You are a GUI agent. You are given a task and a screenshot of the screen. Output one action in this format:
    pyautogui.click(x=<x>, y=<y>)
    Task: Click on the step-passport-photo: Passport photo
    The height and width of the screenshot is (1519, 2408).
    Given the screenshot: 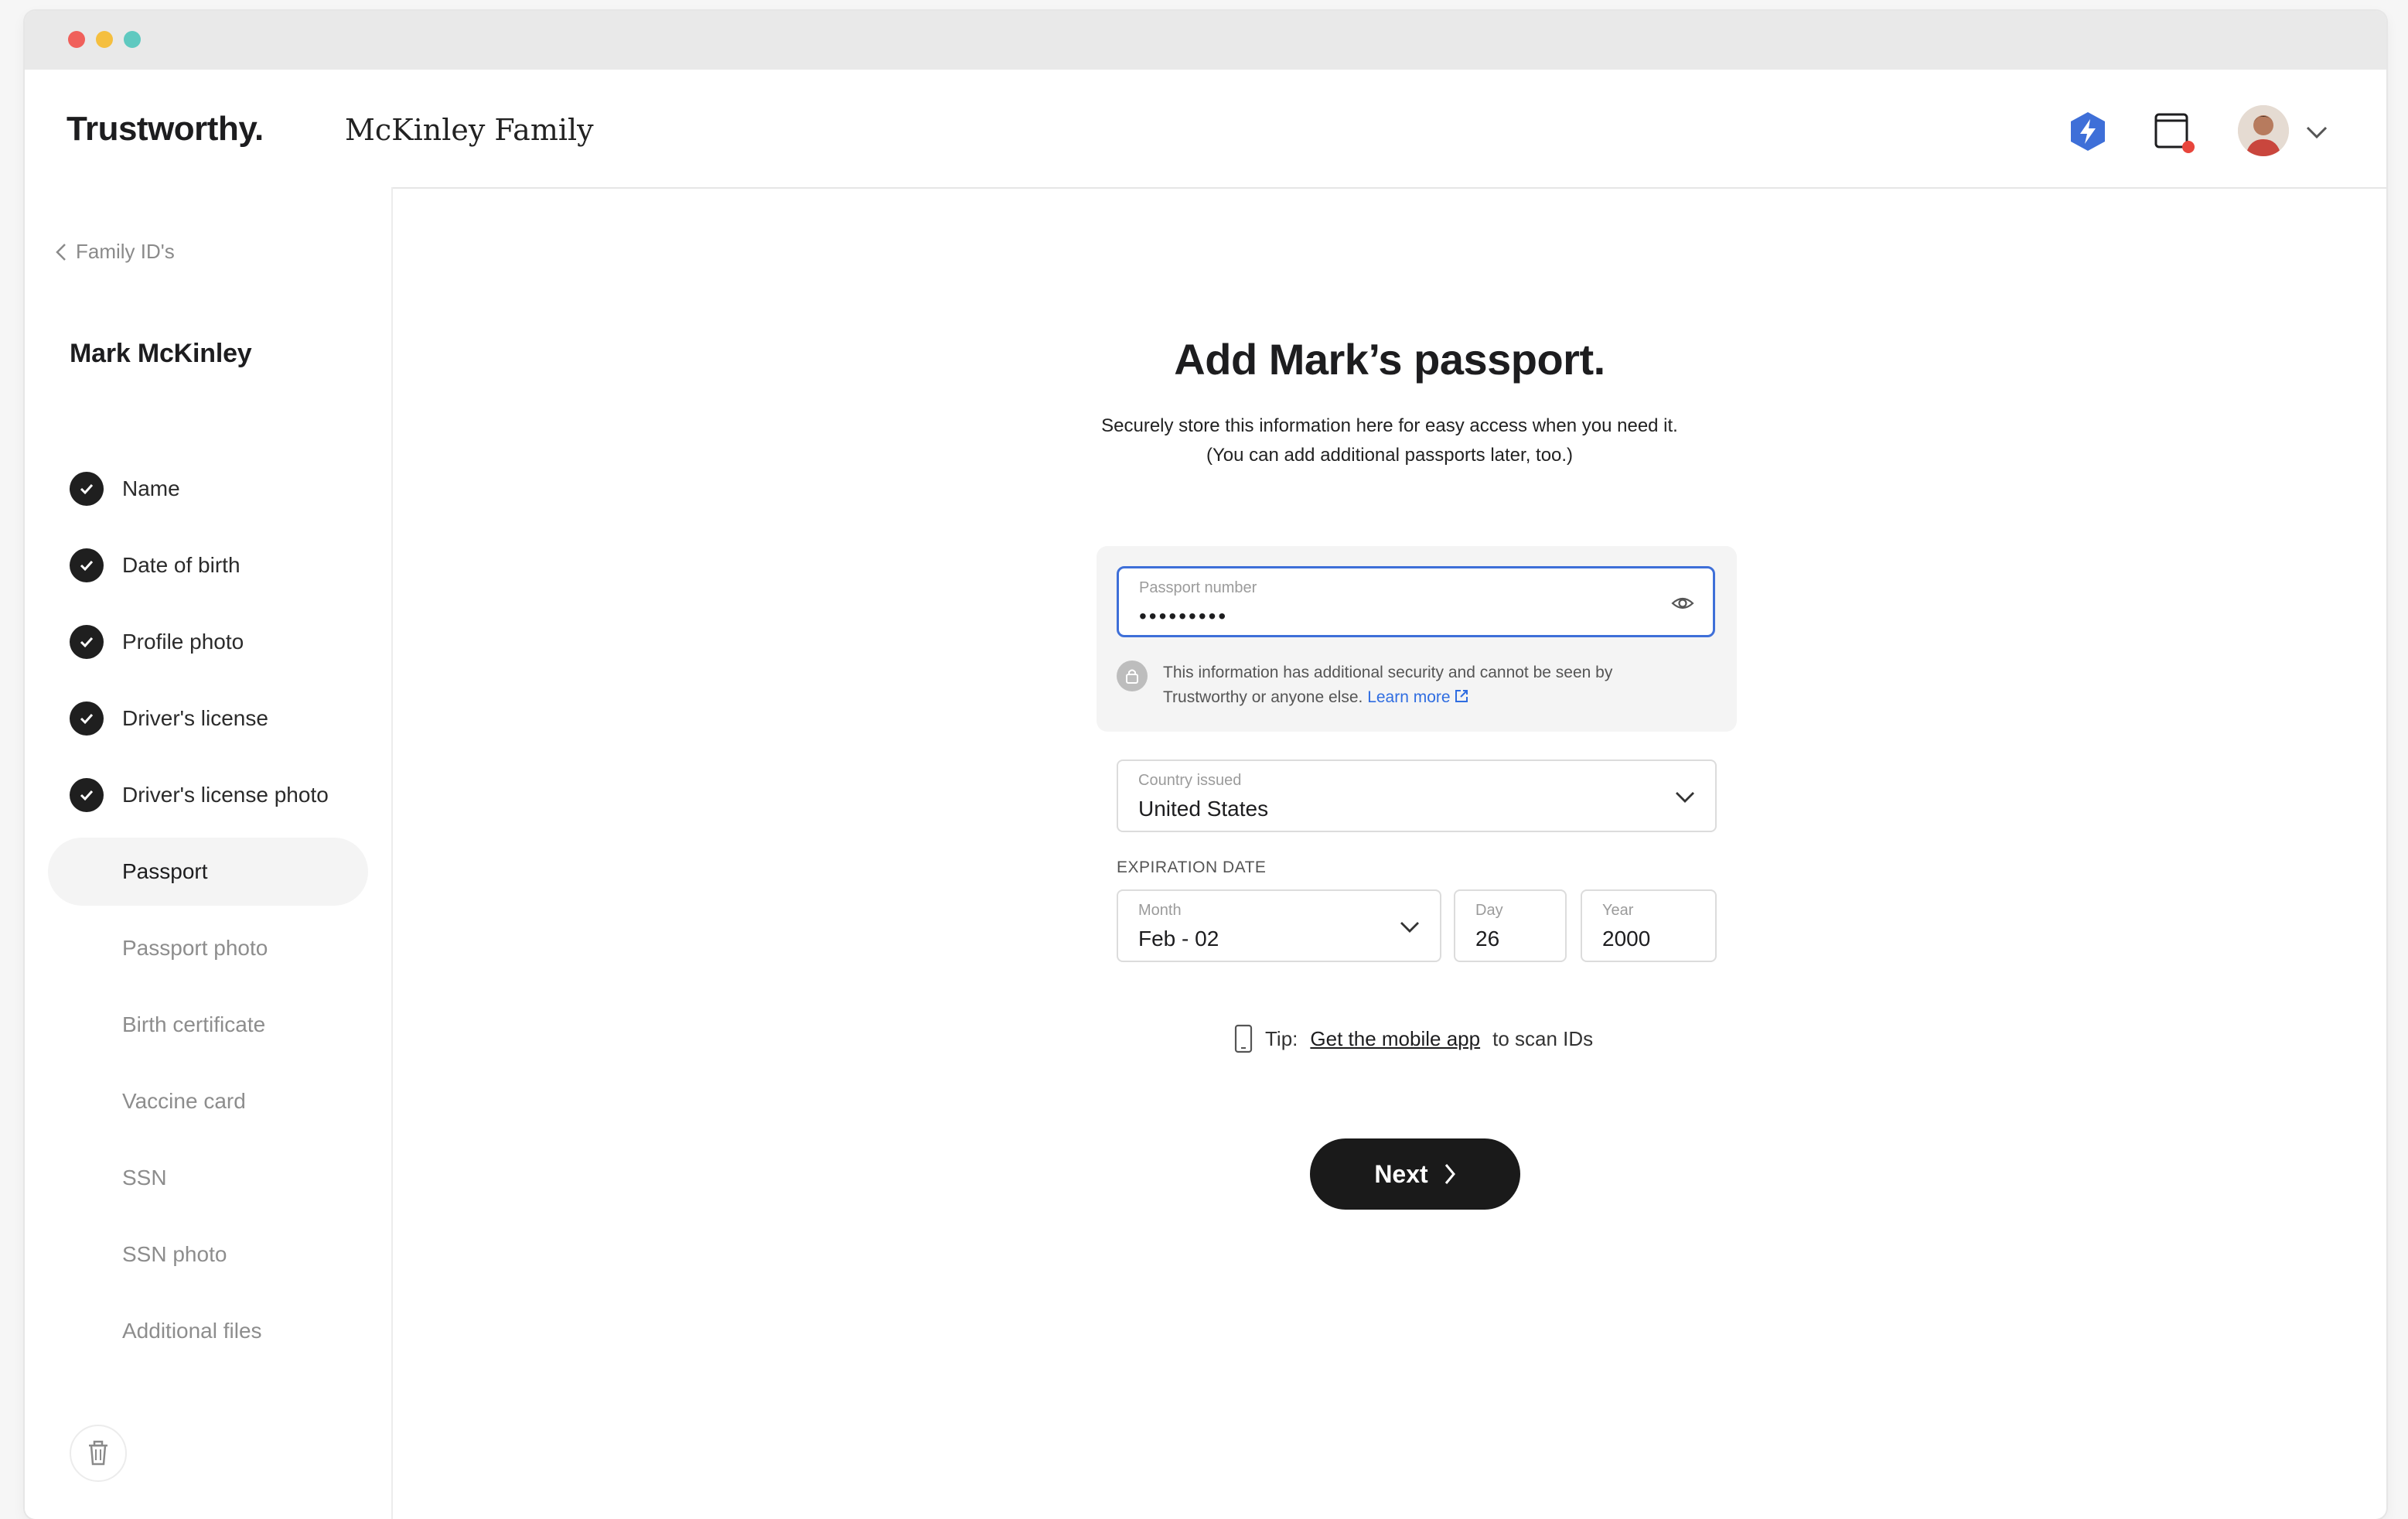 What is the action you would take?
    pyautogui.click(x=208, y=948)
    